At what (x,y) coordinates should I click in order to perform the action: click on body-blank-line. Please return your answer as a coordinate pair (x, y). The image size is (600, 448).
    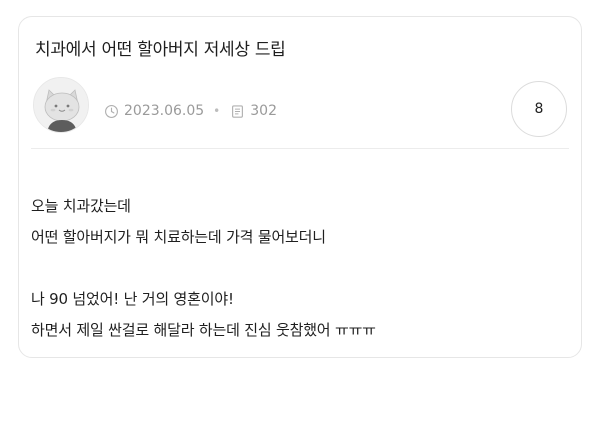
    Looking at the image, I should click on (203, 268).